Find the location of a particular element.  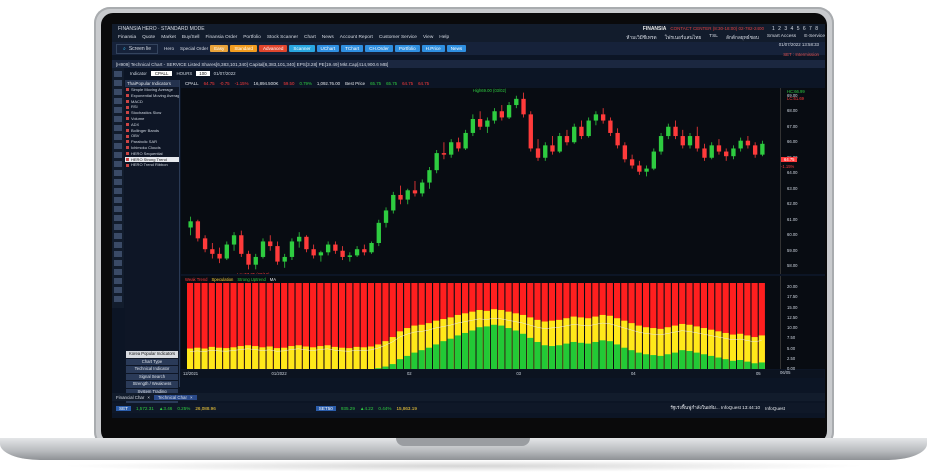

mode-button: UChart is located at coordinates (328, 48).